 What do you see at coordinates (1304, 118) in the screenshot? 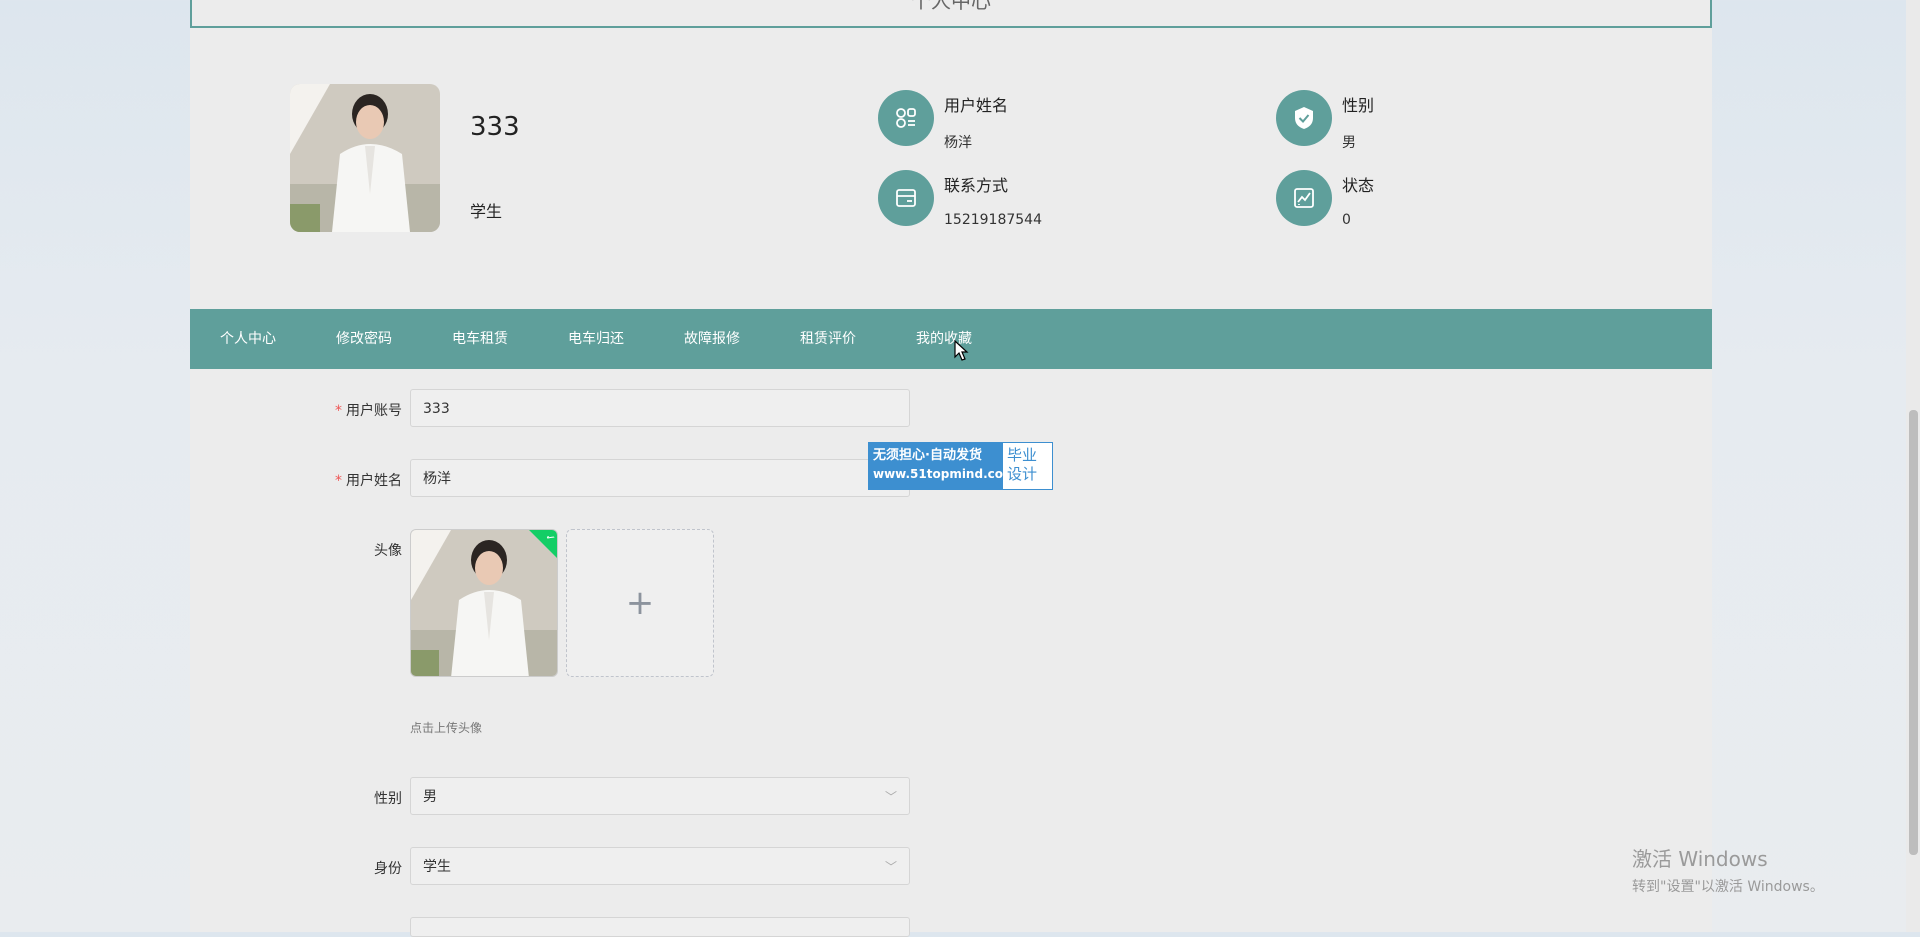
I see `shield-icon` at bounding box center [1304, 118].